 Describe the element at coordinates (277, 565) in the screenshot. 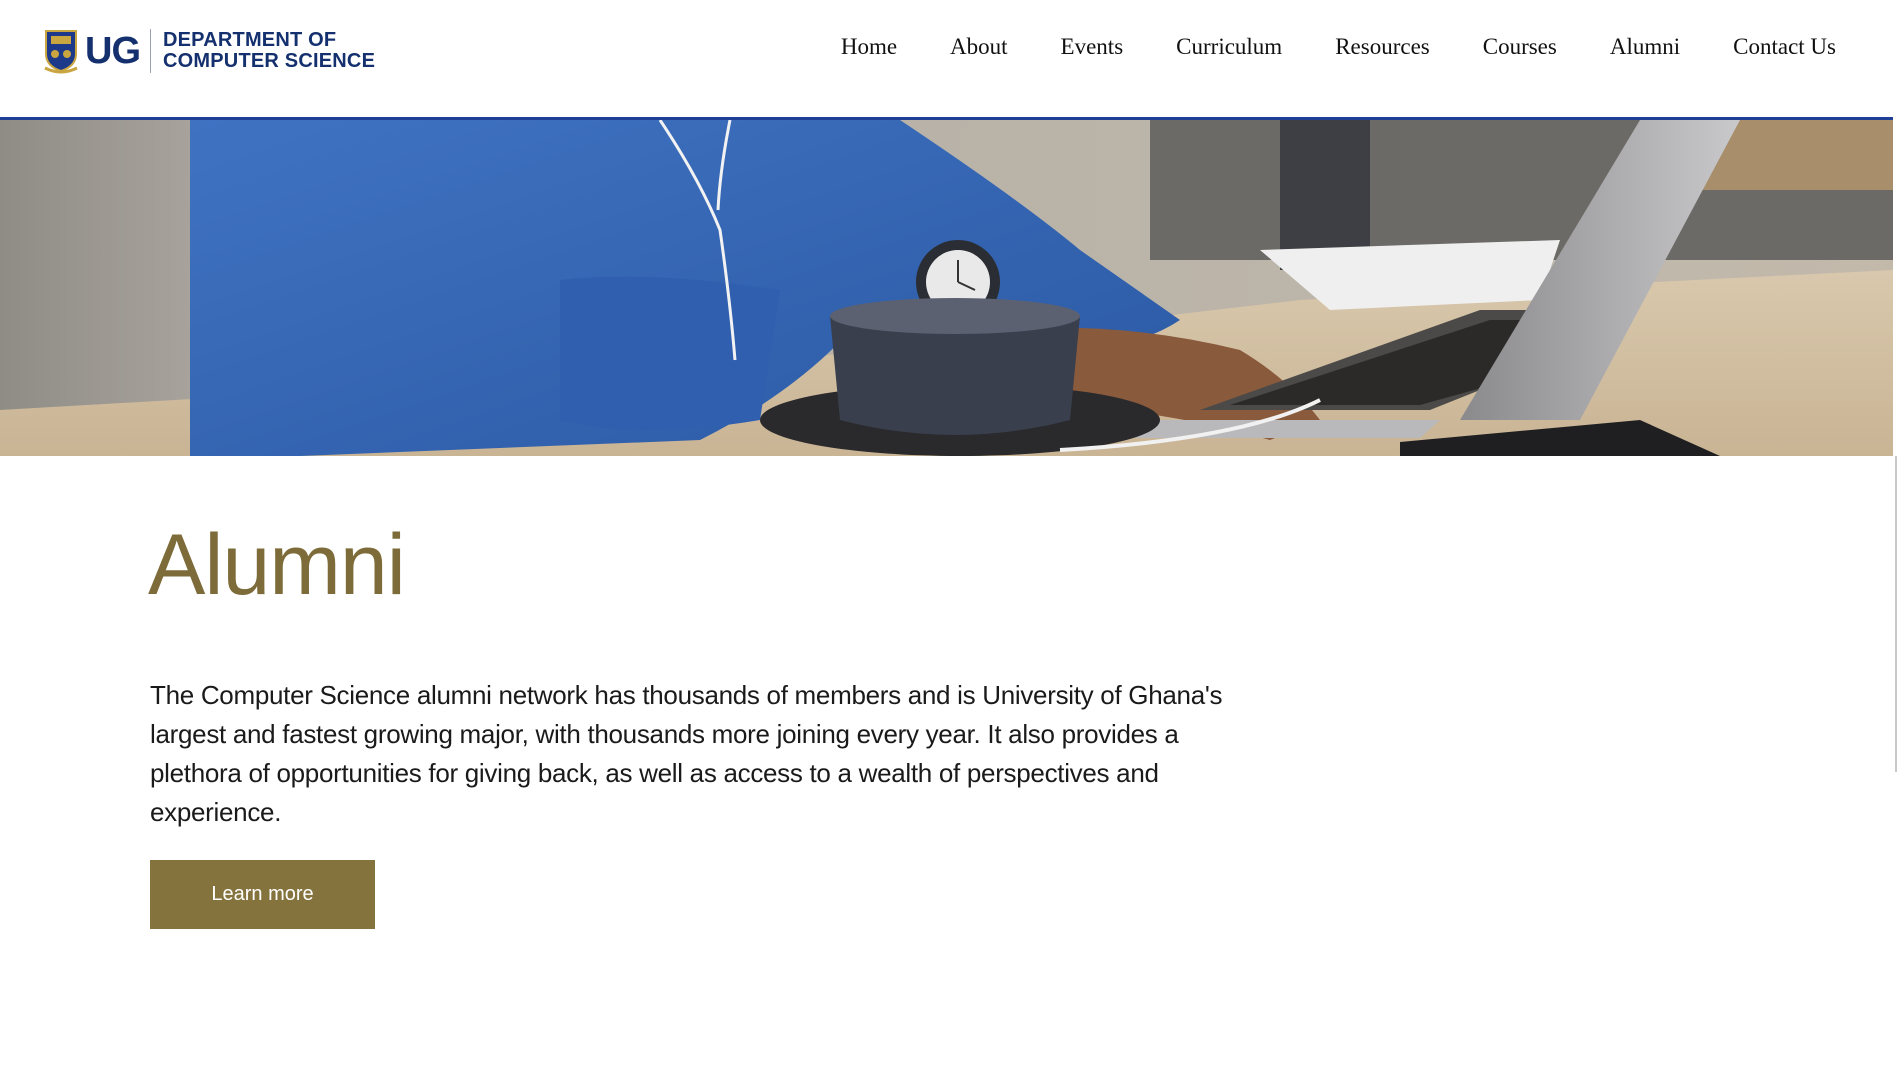

I see `page-title: Alumni` at that location.